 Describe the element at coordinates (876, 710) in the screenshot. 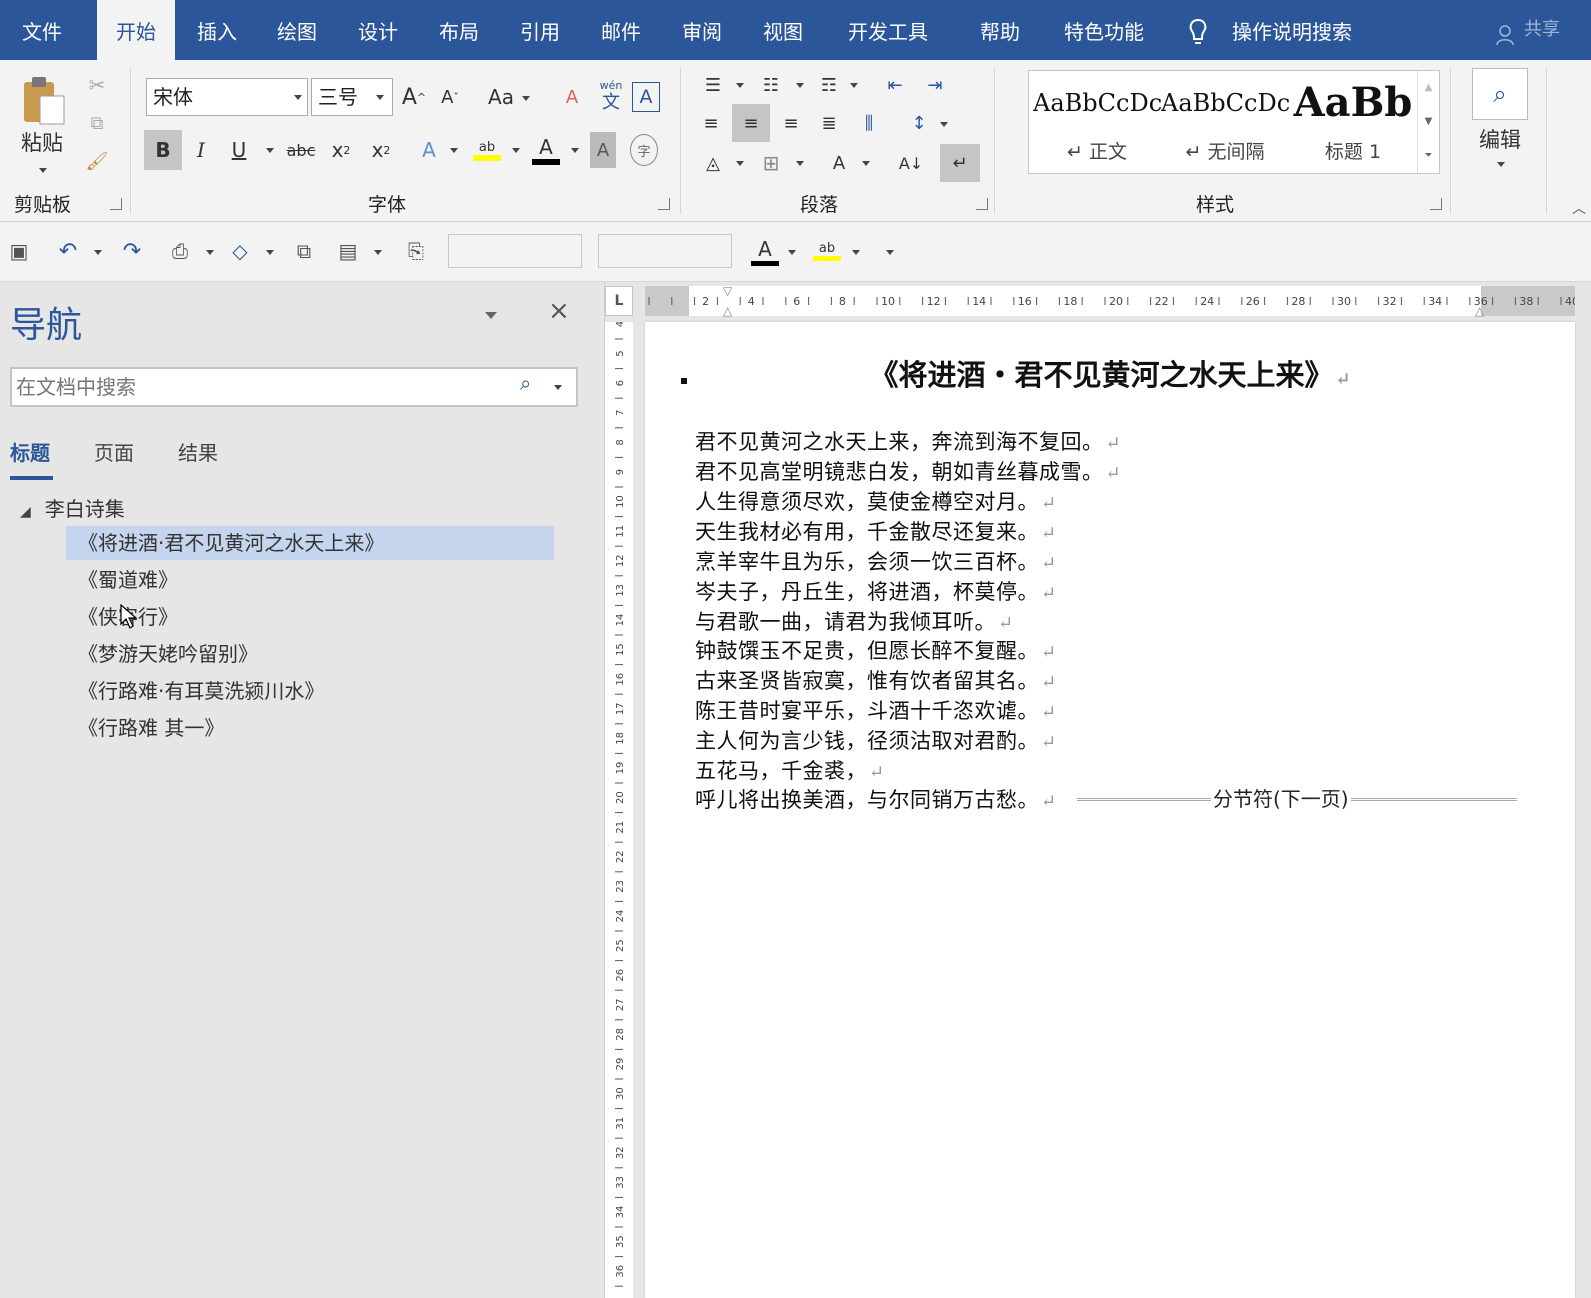

I see `poem-line: 陈王昔时宴平乐，斗酒十千恣欢谑。 ↵` at that location.